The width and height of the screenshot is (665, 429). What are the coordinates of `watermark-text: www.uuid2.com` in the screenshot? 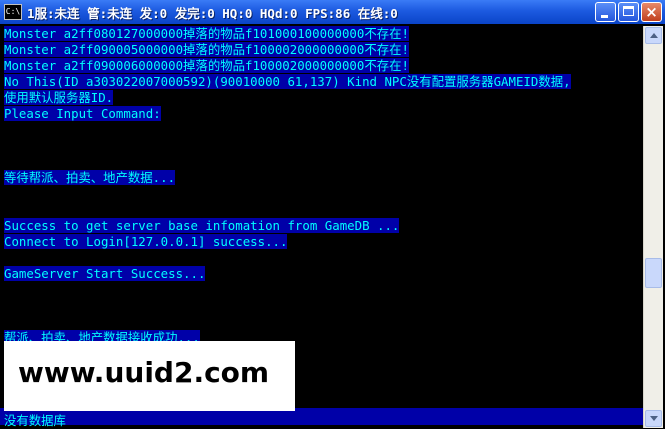 It's located at (144, 372).